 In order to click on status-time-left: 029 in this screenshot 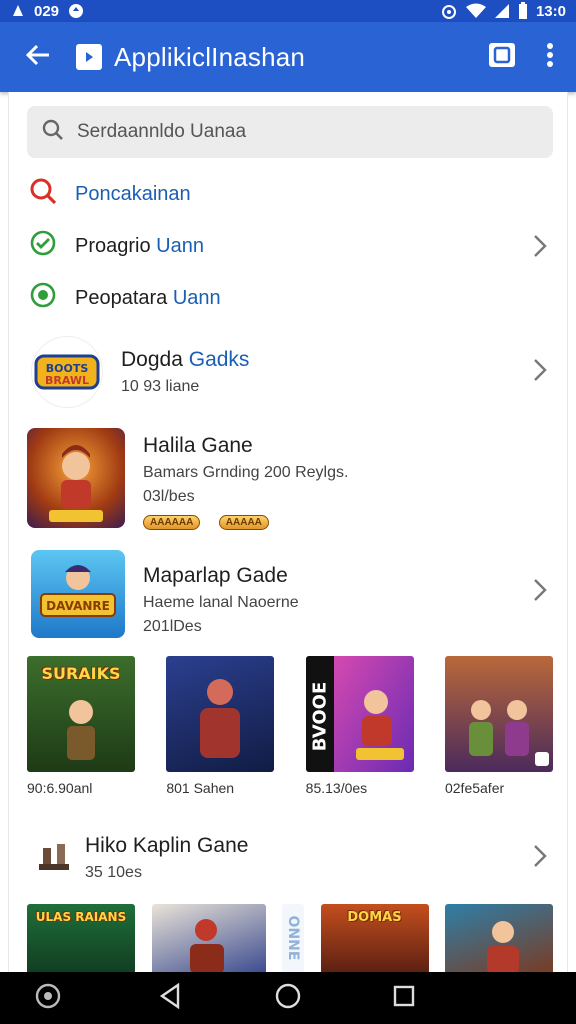, I will do `click(47, 11)`.